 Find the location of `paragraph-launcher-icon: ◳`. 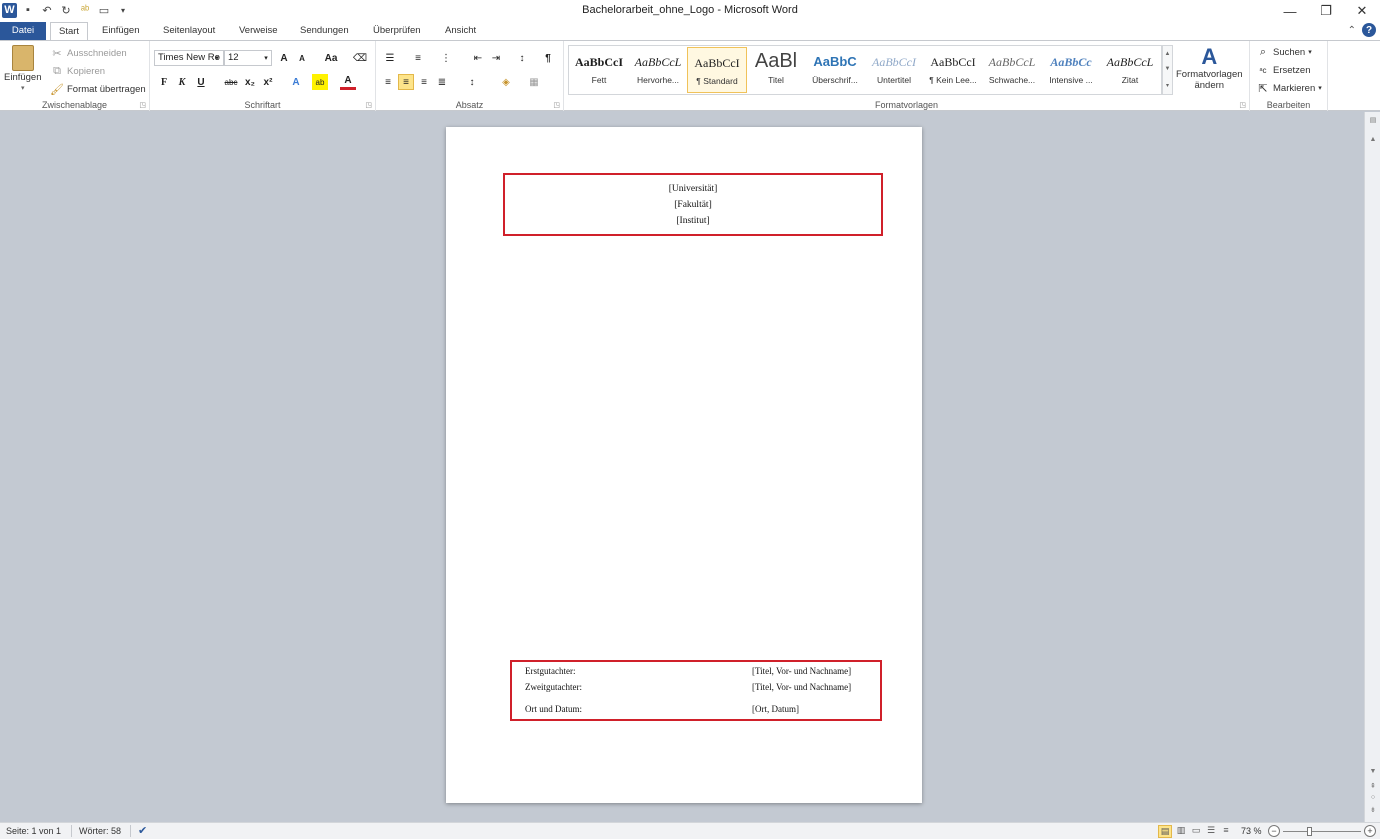

paragraph-launcher-icon: ◳ is located at coordinates (556, 105).